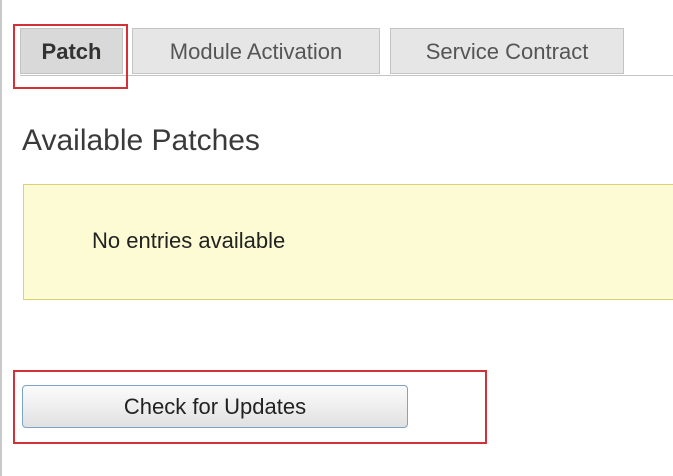 Image resolution: width=673 pixels, height=476 pixels. Describe the element at coordinates (1, 238) in the screenshot. I see `left-border` at that location.